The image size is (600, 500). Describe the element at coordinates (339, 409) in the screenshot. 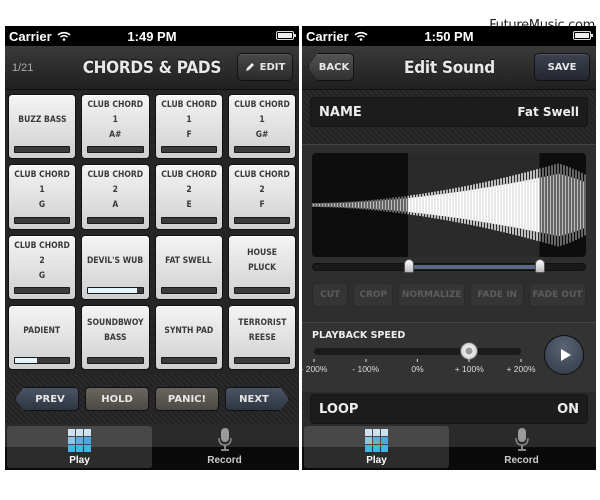

I see `loop-label: LOOP` at that location.